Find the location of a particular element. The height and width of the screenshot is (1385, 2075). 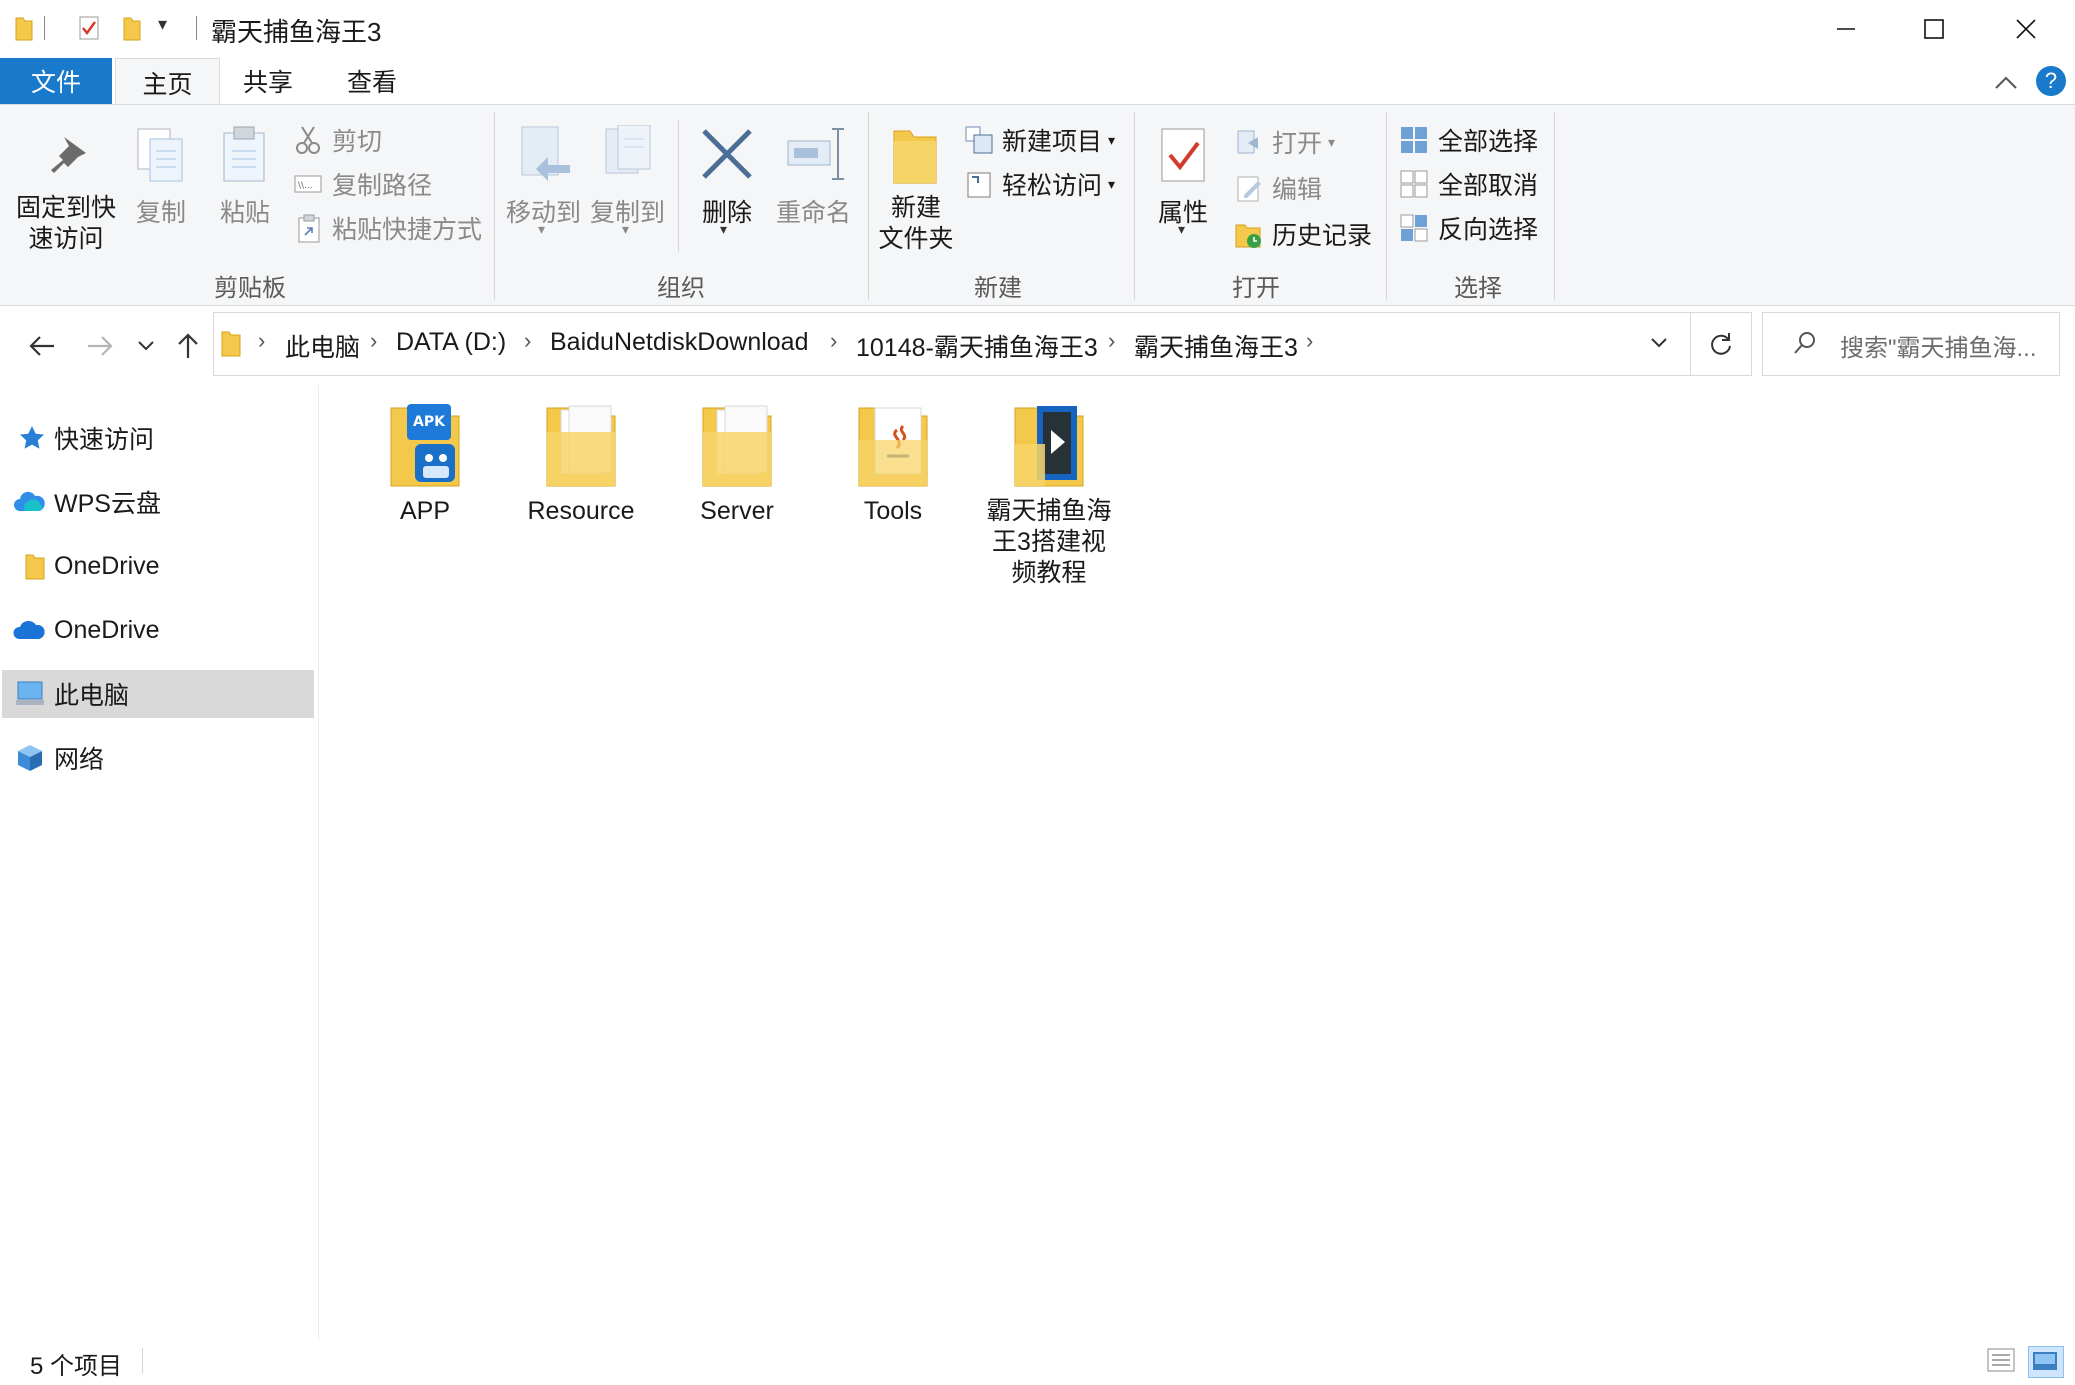

arrow-right-icon is located at coordinates (100, 346).